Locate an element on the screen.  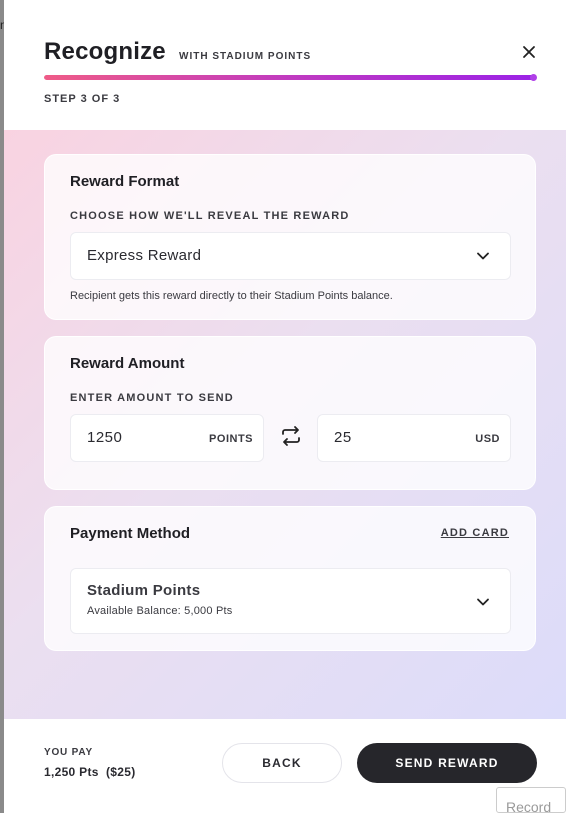
reward-format-value: Express Reward is located at coordinates (144, 255).